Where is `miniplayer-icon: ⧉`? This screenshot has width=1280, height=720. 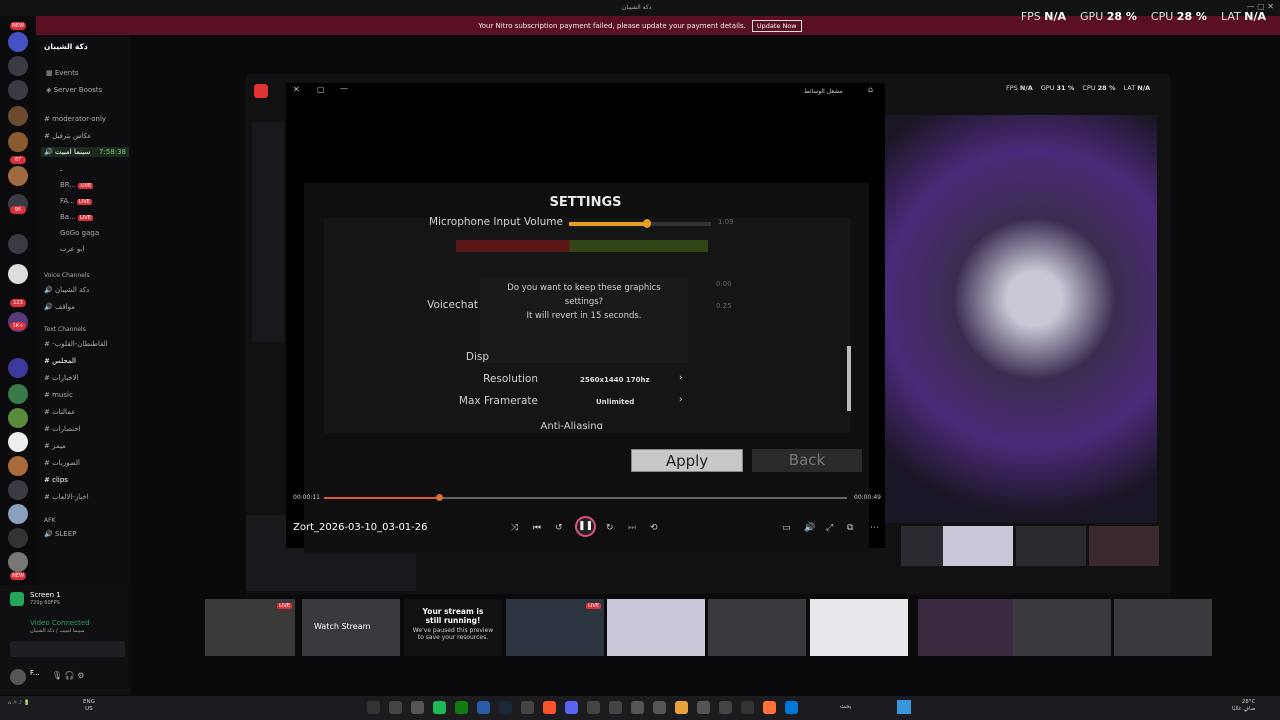 miniplayer-icon: ⧉ is located at coordinates (850, 528).